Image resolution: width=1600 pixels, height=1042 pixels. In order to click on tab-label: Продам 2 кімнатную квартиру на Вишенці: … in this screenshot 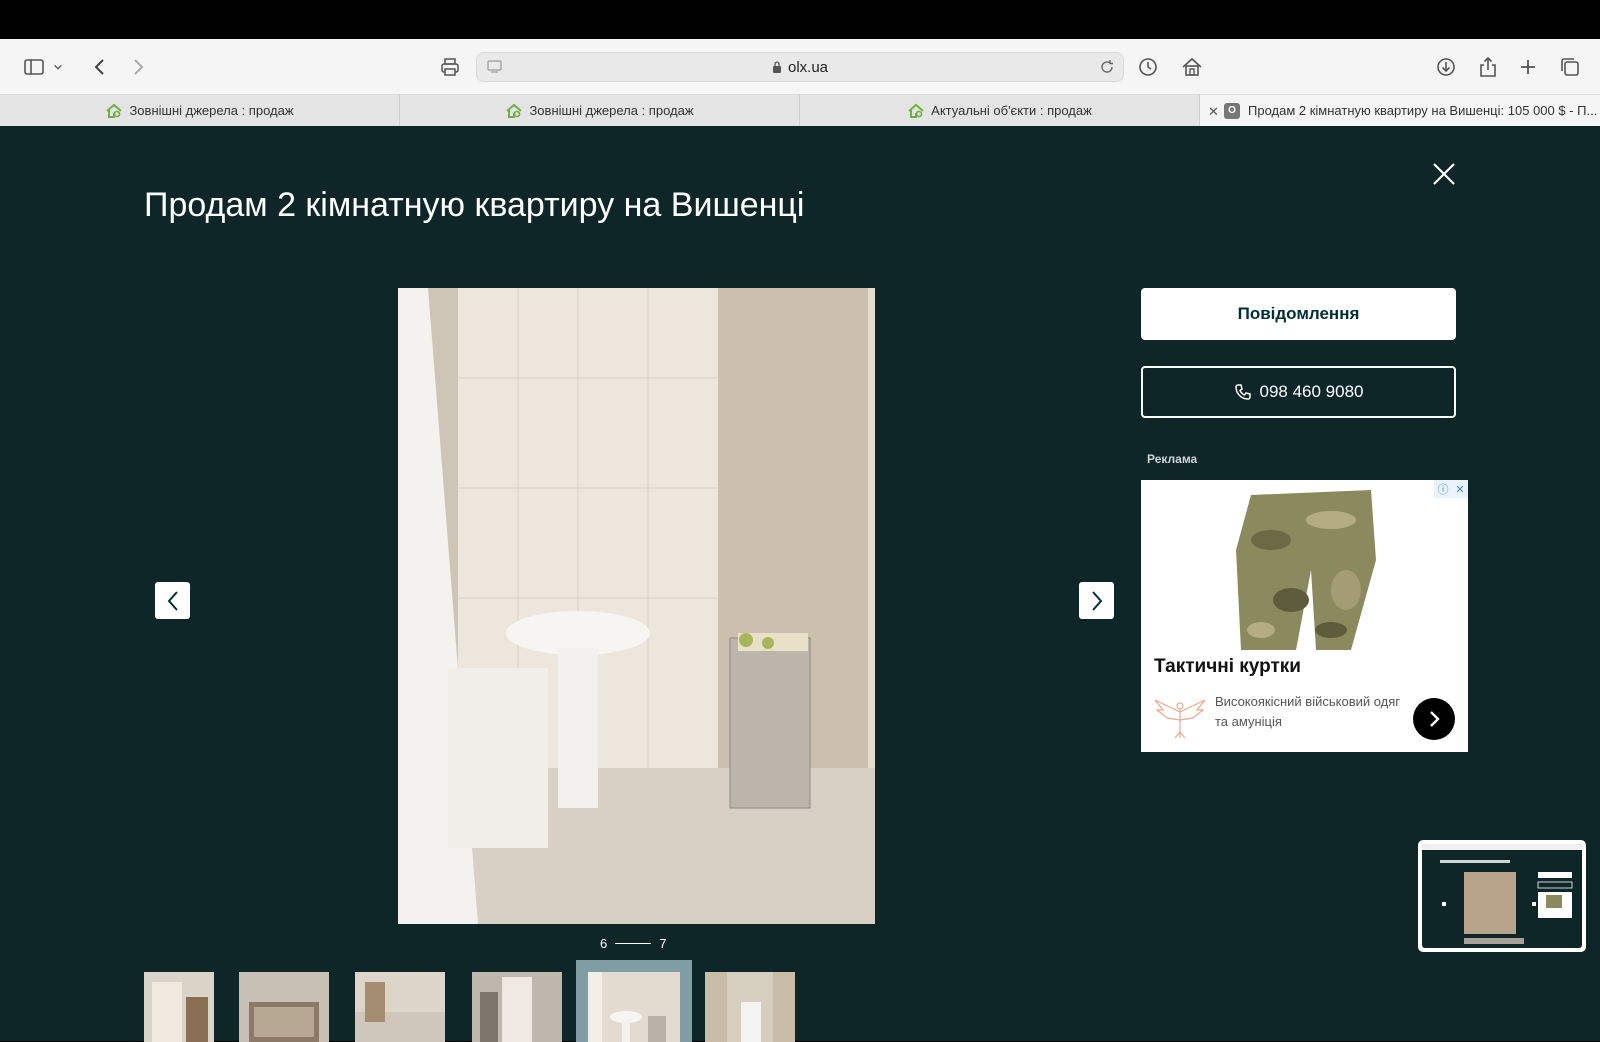, I will do `click(1423, 110)`.